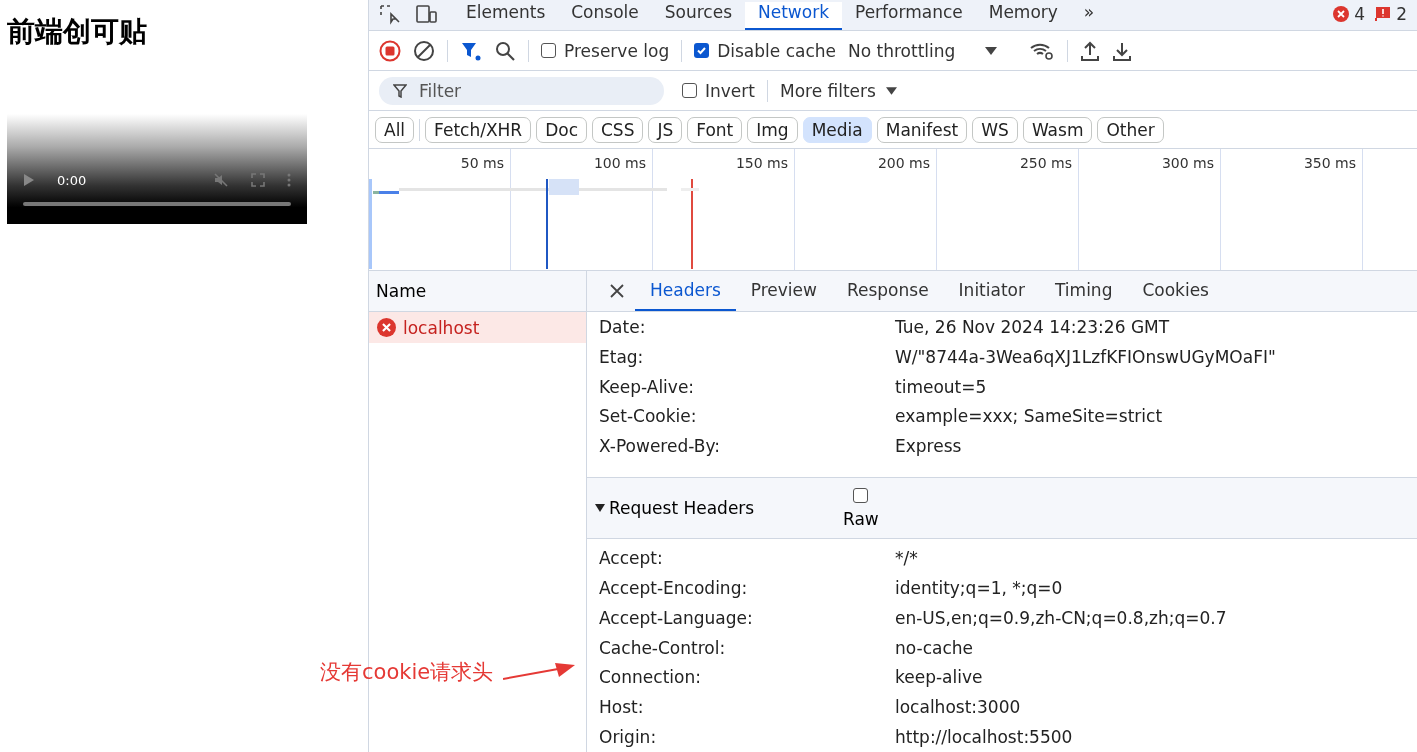 This screenshot has height=752, width=1417. I want to click on detail-tab: Cookies, so click(1175, 291).